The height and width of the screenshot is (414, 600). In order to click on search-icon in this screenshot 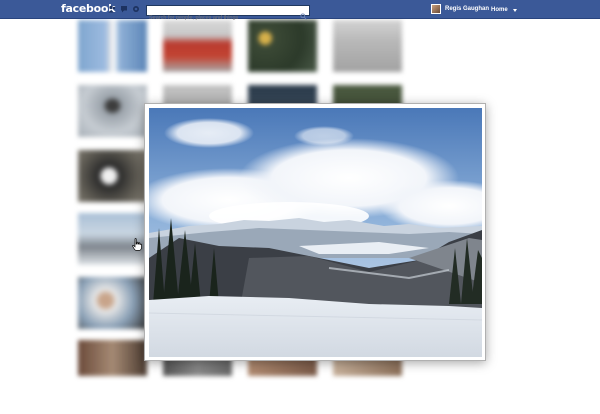, I will do `click(303, 13)`.